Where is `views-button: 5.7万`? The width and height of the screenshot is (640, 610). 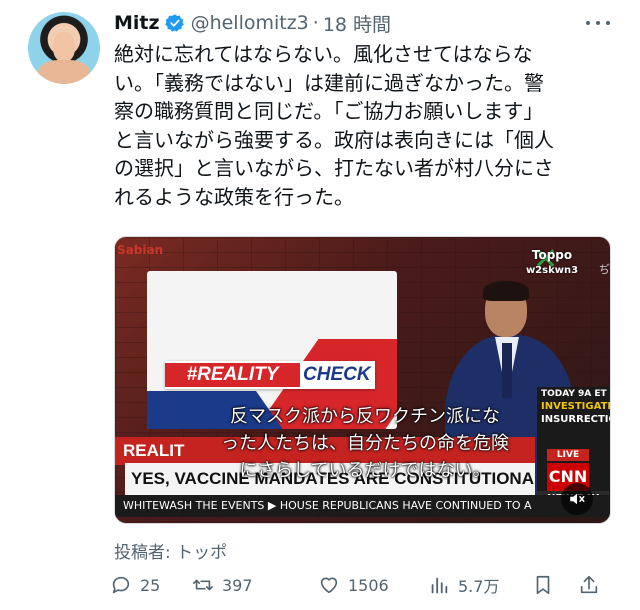 views-button: 5.7万 is located at coordinates (463, 585).